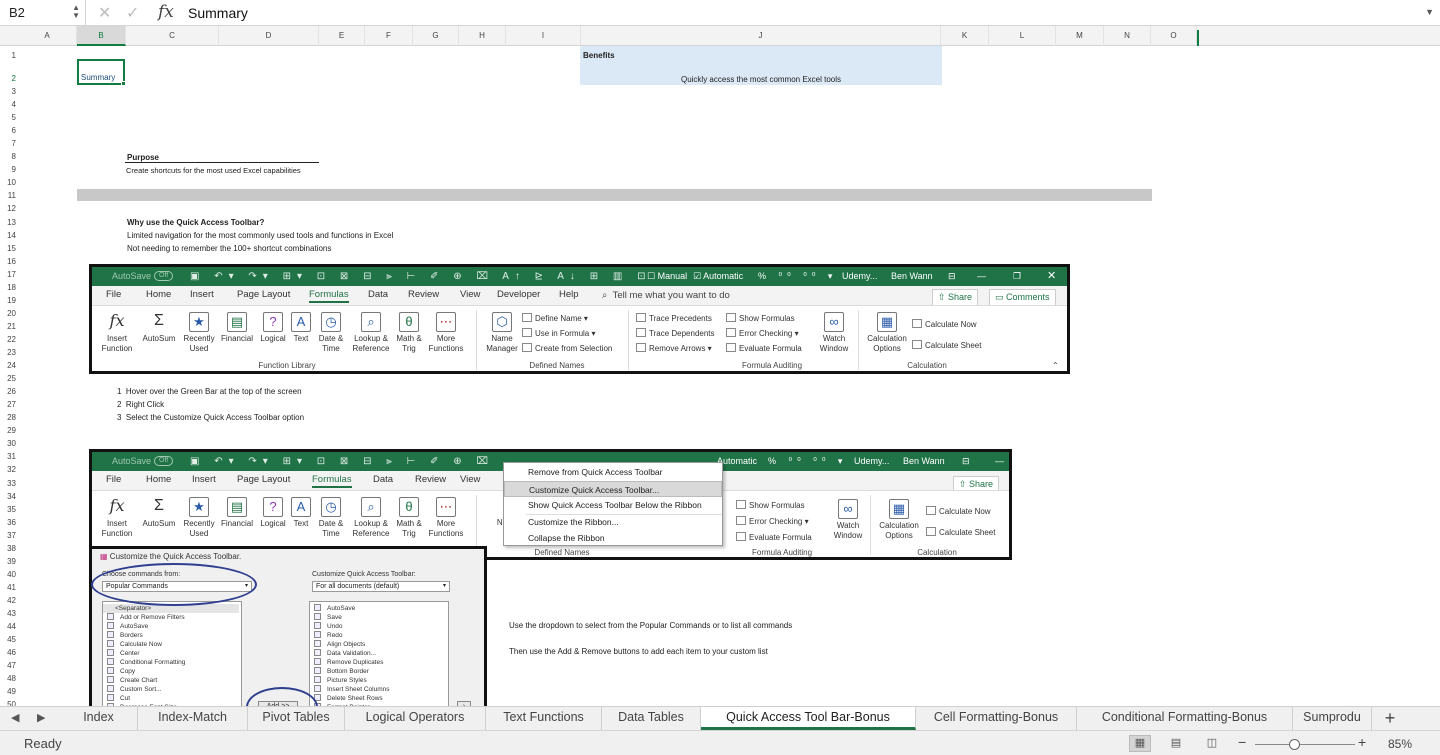 The width and height of the screenshot is (1440, 755). I want to click on menu-collapse-ribbon: Collapse the Ribbon, so click(613, 538).